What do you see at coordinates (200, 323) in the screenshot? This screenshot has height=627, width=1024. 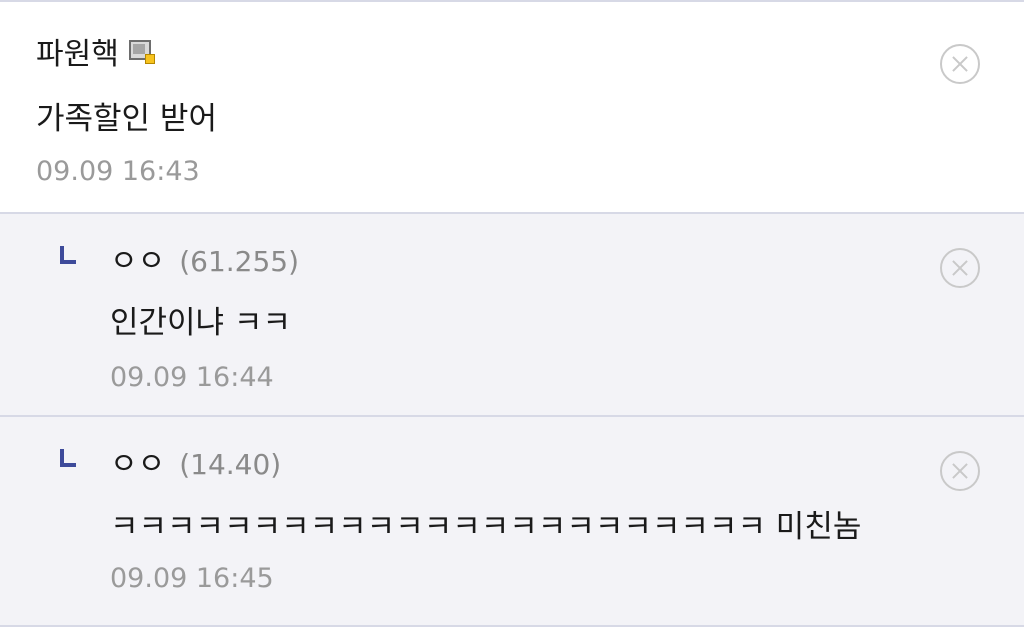 I see `reply-content: 인간이냐 ㅋㅋ` at bounding box center [200, 323].